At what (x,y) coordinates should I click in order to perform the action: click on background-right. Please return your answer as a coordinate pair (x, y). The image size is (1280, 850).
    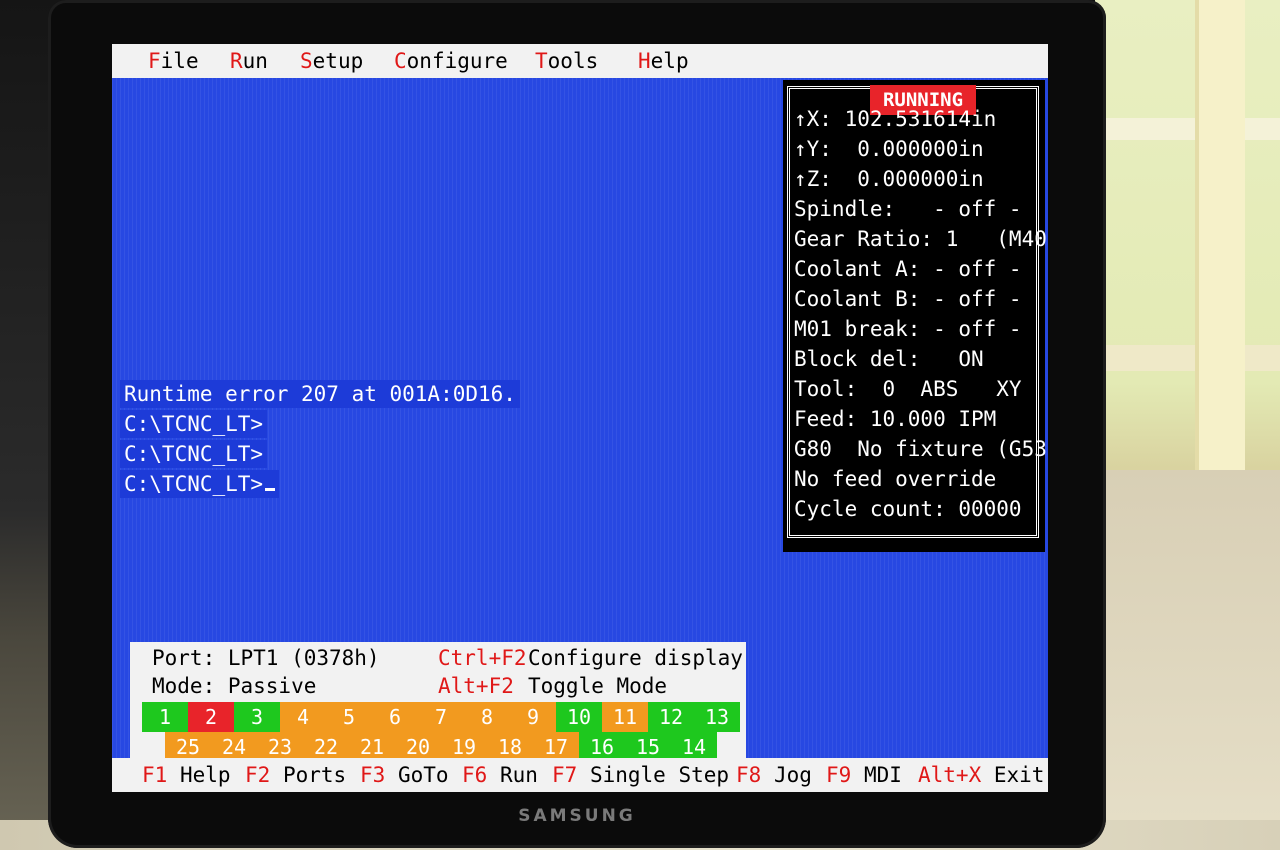
    Looking at the image, I should click on (1187, 425).